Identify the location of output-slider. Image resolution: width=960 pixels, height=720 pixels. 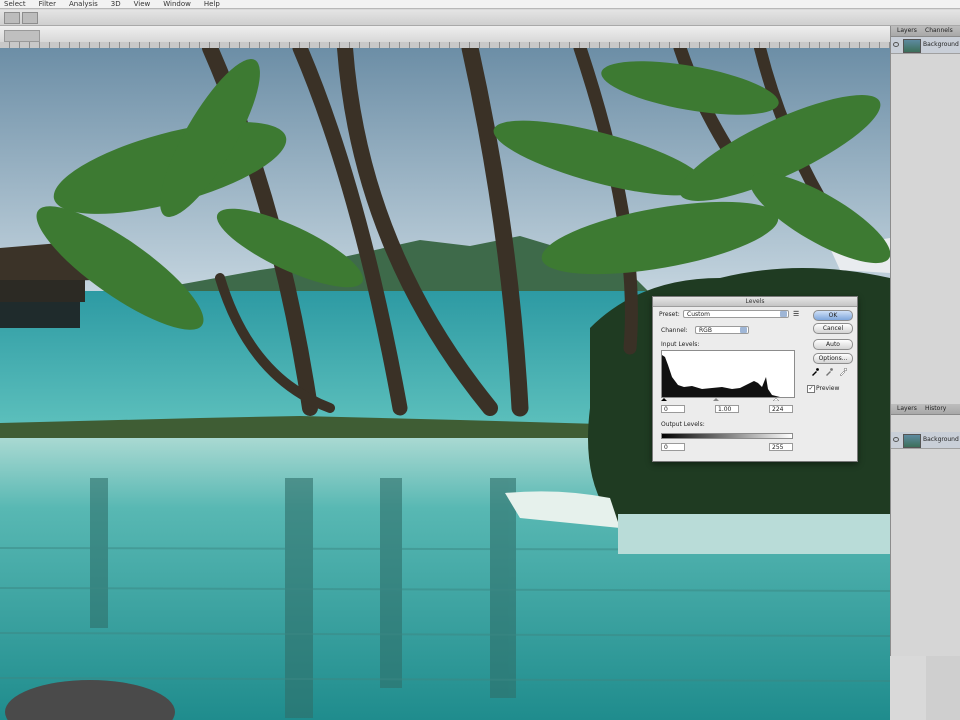
(727, 436).